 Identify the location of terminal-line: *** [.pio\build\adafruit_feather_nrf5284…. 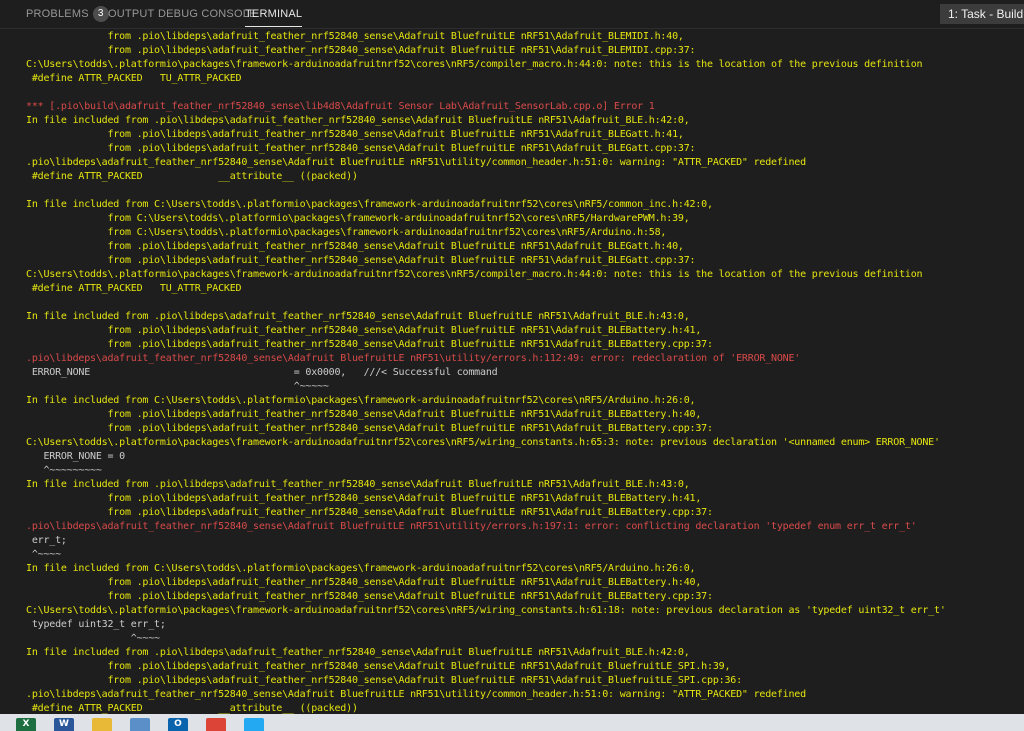
(340, 106).